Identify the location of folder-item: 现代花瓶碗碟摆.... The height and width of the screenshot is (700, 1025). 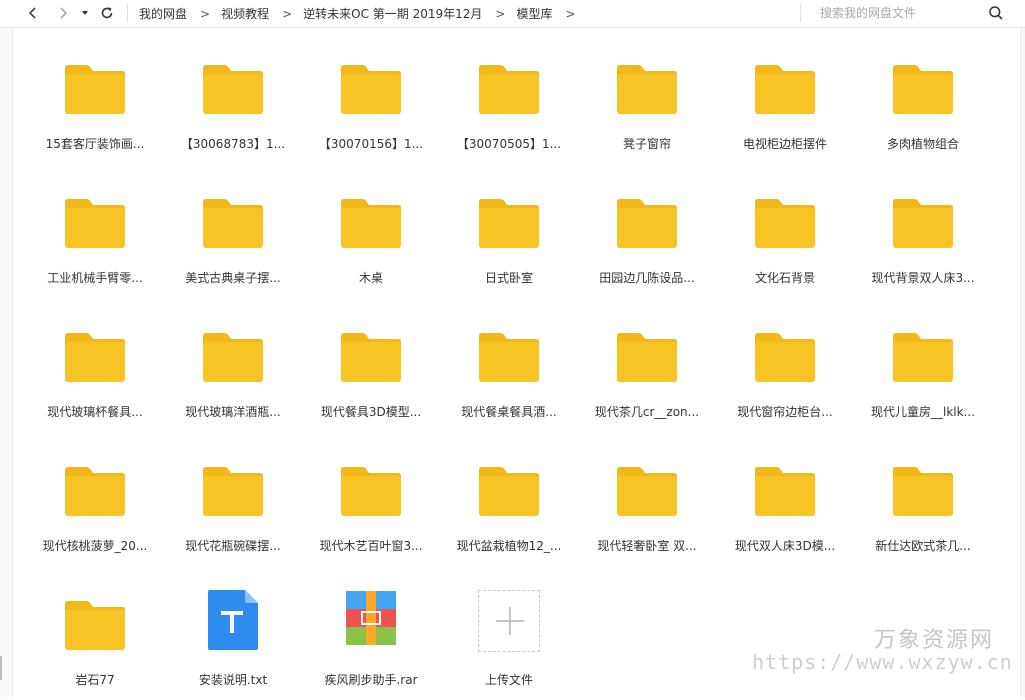
(233, 506).